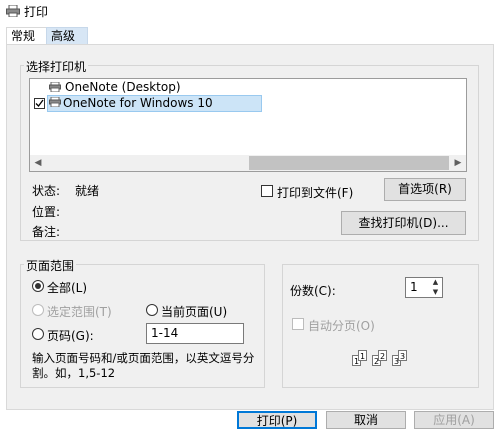 This screenshot has height=429, width=500. What do you see at coordinates (194, 312) in the screenshot?
I see `range-current-label: 当前页面(U)` at bounding box center [194, 312].